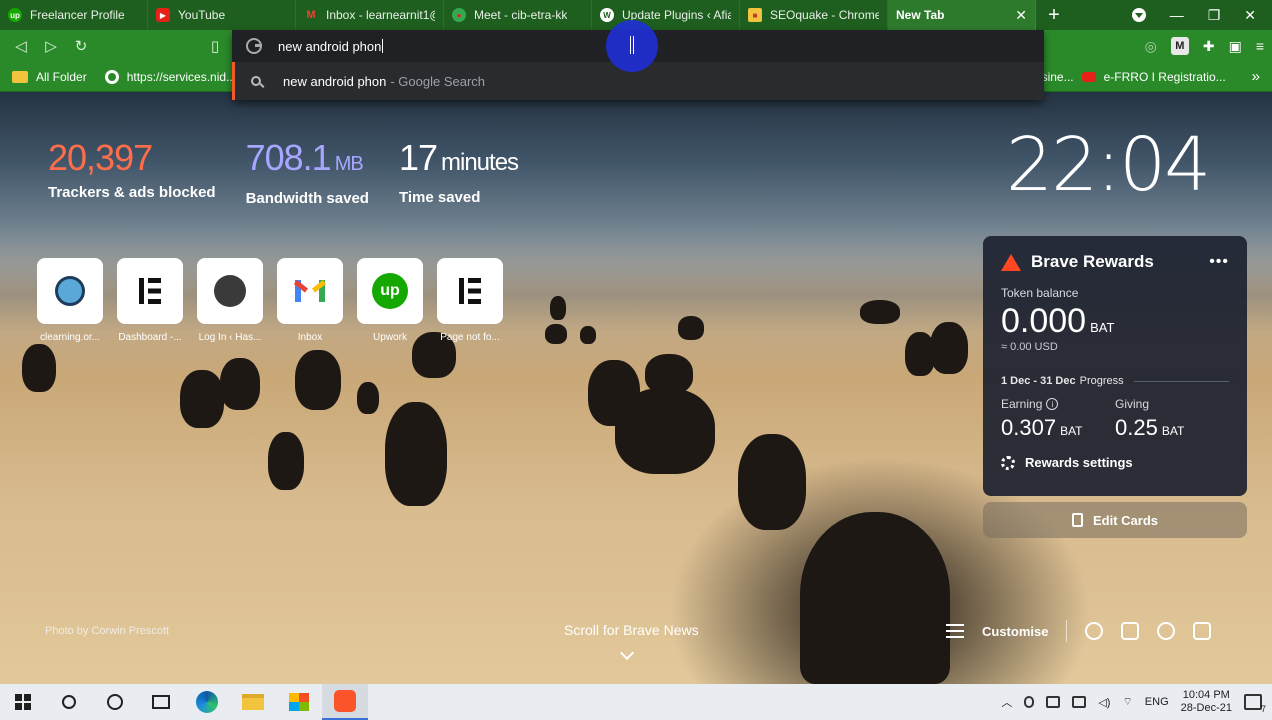 The width and height of the screenshot is (1272, 720). Describe the element at coordinates (1256, 76) in the screenshot. I see `bookmarks-overflow-button: »` at that location.